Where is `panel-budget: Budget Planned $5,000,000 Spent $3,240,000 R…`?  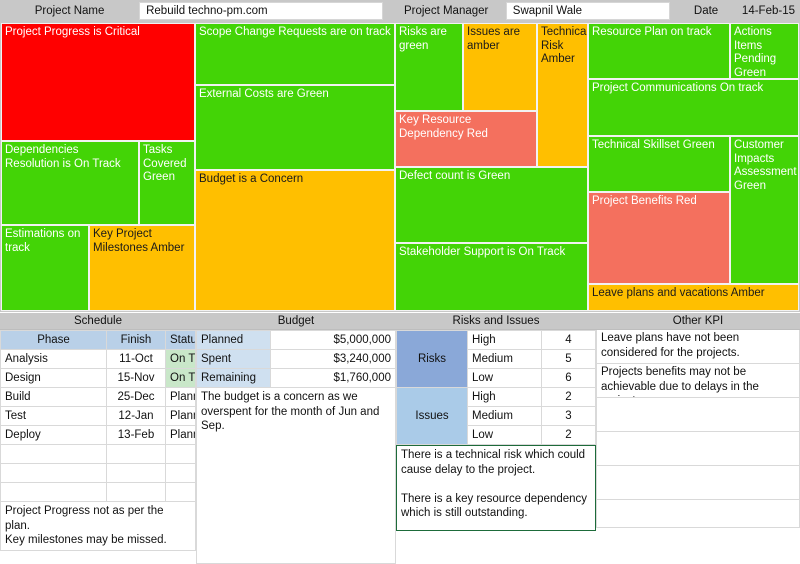 panel-budget: Budget Planned $5,000,000 Spent $3,240,000 R… is located at coordinates (296, 438).